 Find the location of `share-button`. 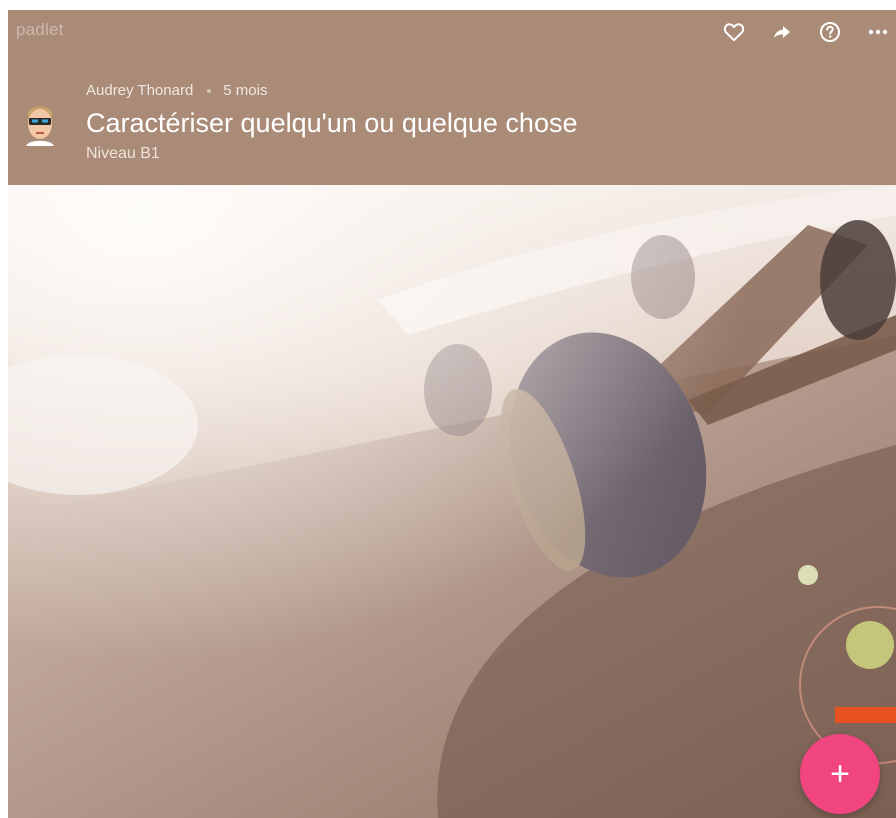

share-button is located at coordinates (782, 32).